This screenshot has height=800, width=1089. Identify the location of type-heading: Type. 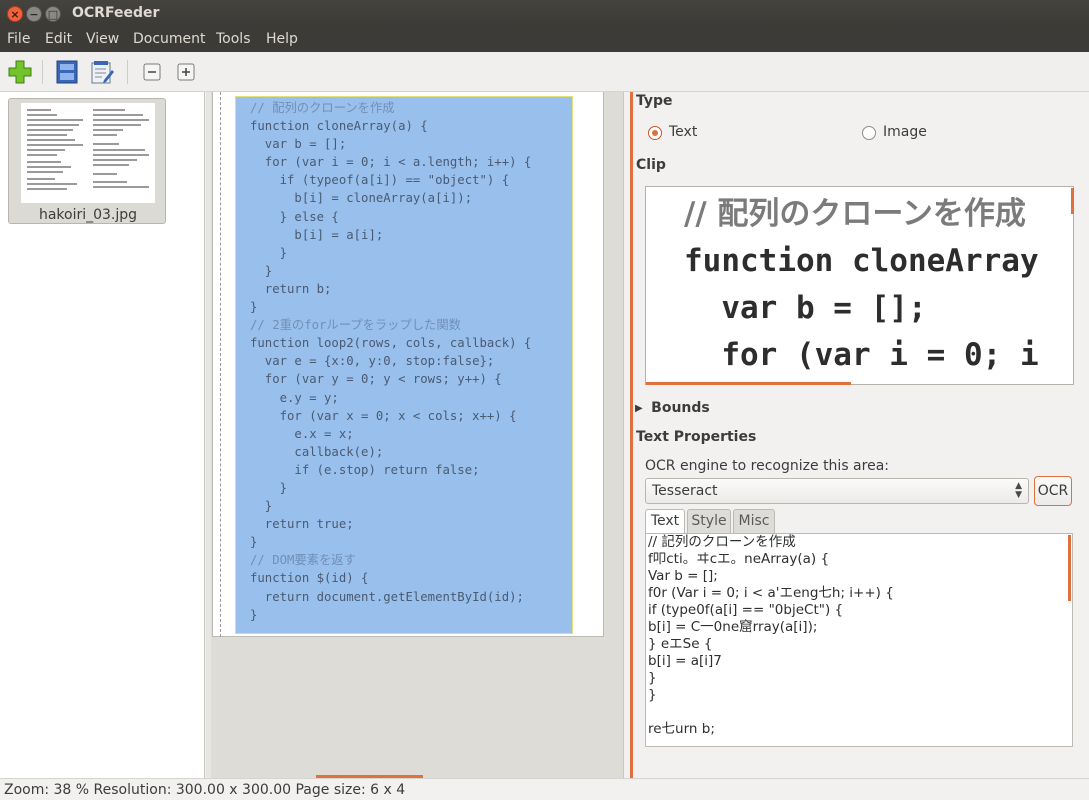
(654, 101).